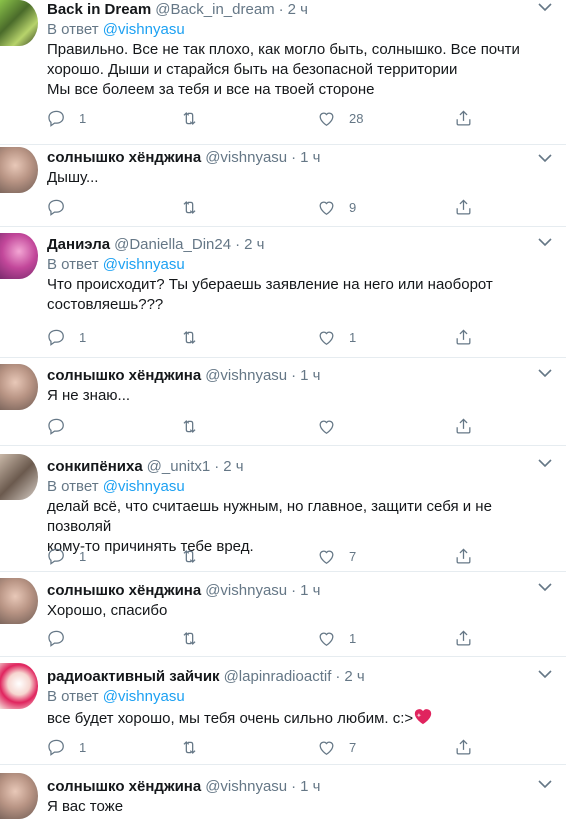 The width and height of the screenshot is (566, 832). I want to click on author-name: Даниэла, so click(78, 245).